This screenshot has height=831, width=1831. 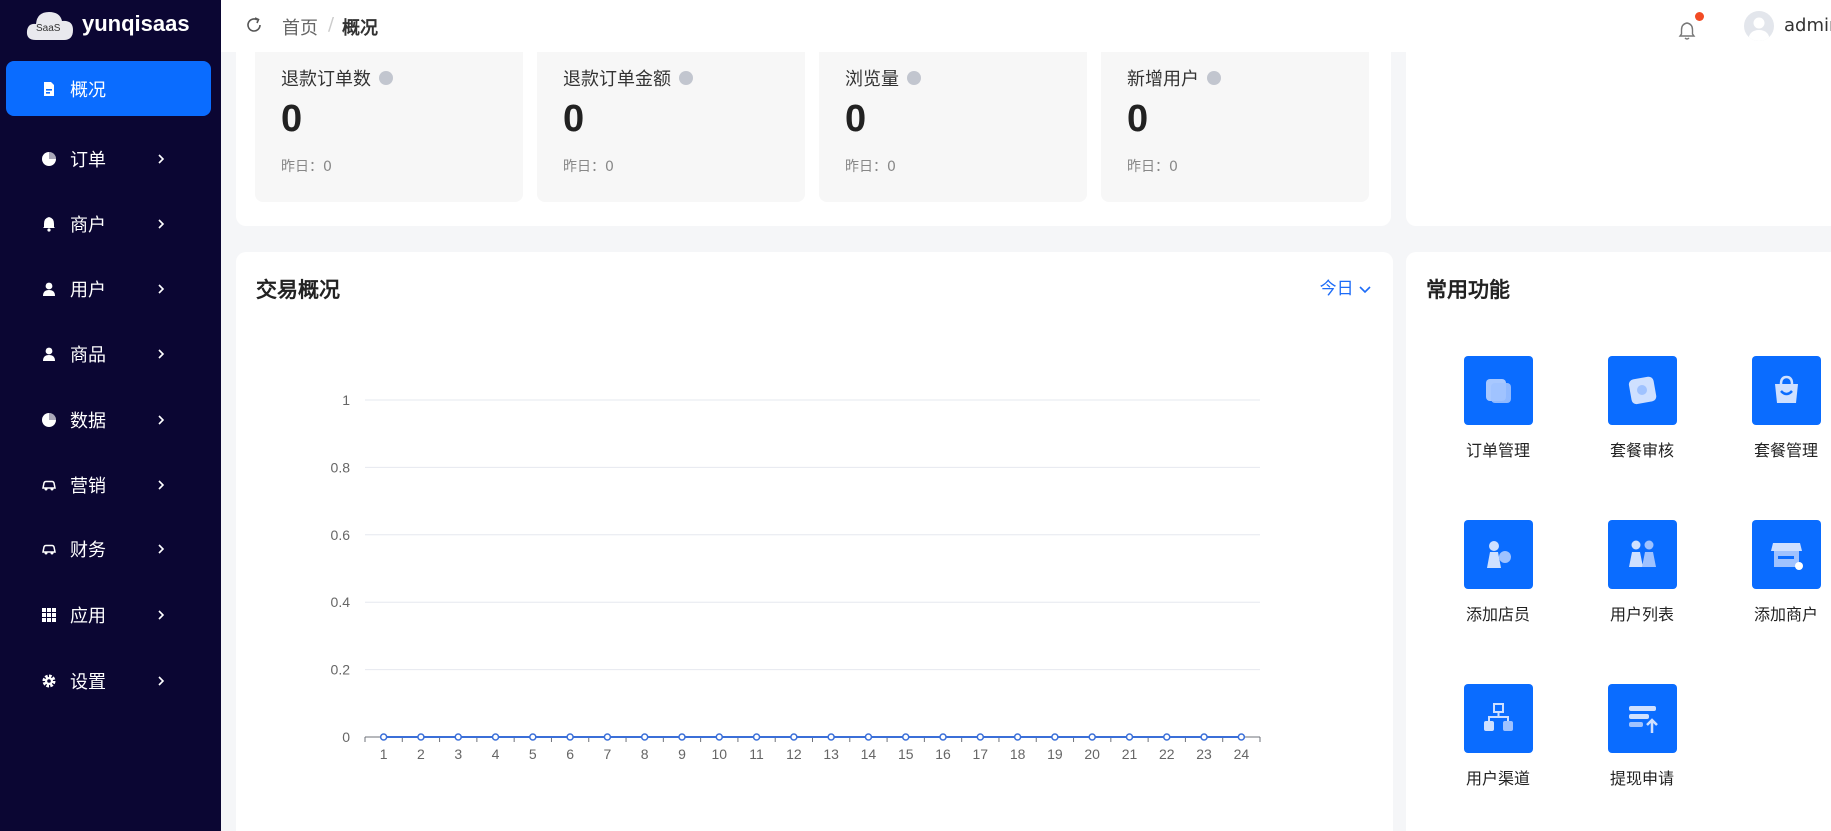 What do you see at coordinates (1785, 450) in the screenshot?
I see `function-label: 套餐管理` at bounding box center [1785, 450].